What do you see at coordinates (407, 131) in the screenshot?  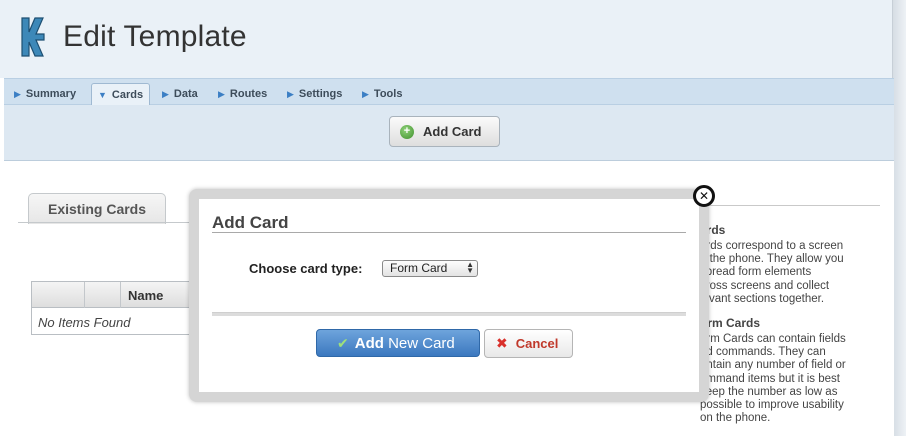 I see `plus-circle-icon: +` at bounding box center [407, 131].